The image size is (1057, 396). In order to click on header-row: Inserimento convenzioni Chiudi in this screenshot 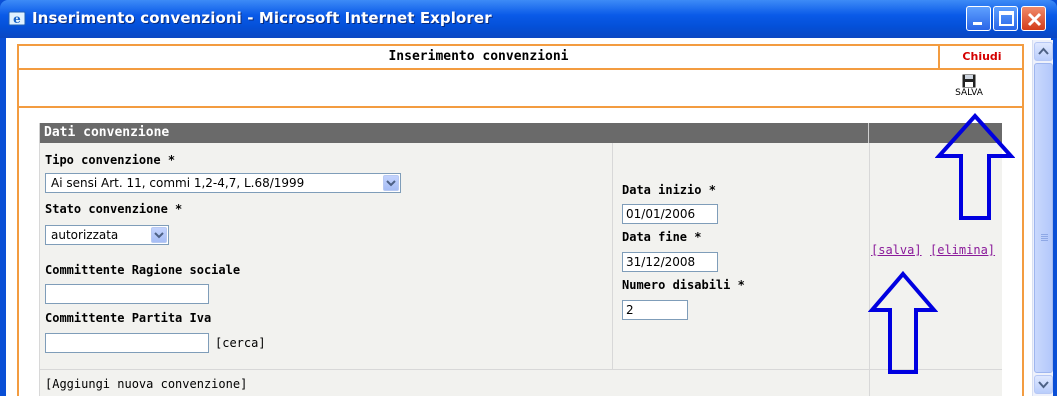, I will do `click(520, 58)`.